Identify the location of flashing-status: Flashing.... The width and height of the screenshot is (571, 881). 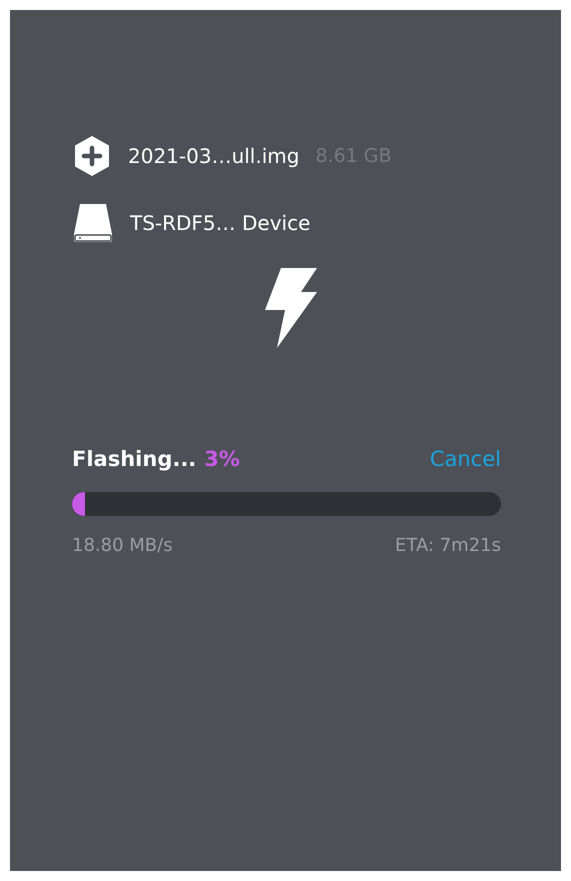
(134, 459).